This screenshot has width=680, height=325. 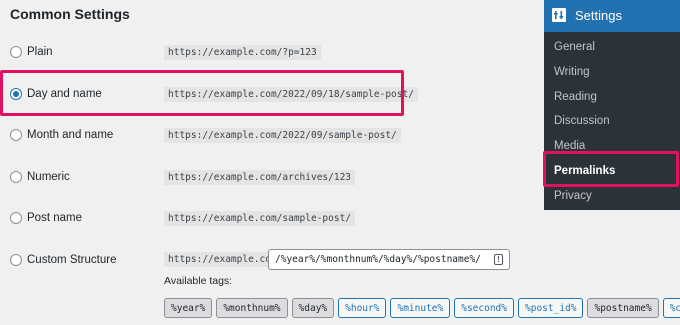 What do you see at coordinates (70, 14) in the screenshot?
I see `section-title: Common Settings` at bounding box center [70, 14].